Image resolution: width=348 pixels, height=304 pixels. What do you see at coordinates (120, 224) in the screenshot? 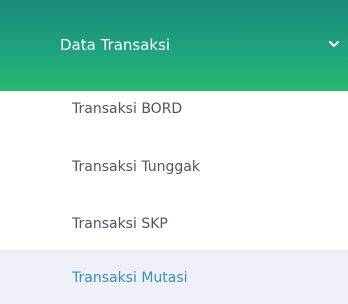
I see `submenu-item-label: Transaksi SKP` at bounding box center [120, 224].